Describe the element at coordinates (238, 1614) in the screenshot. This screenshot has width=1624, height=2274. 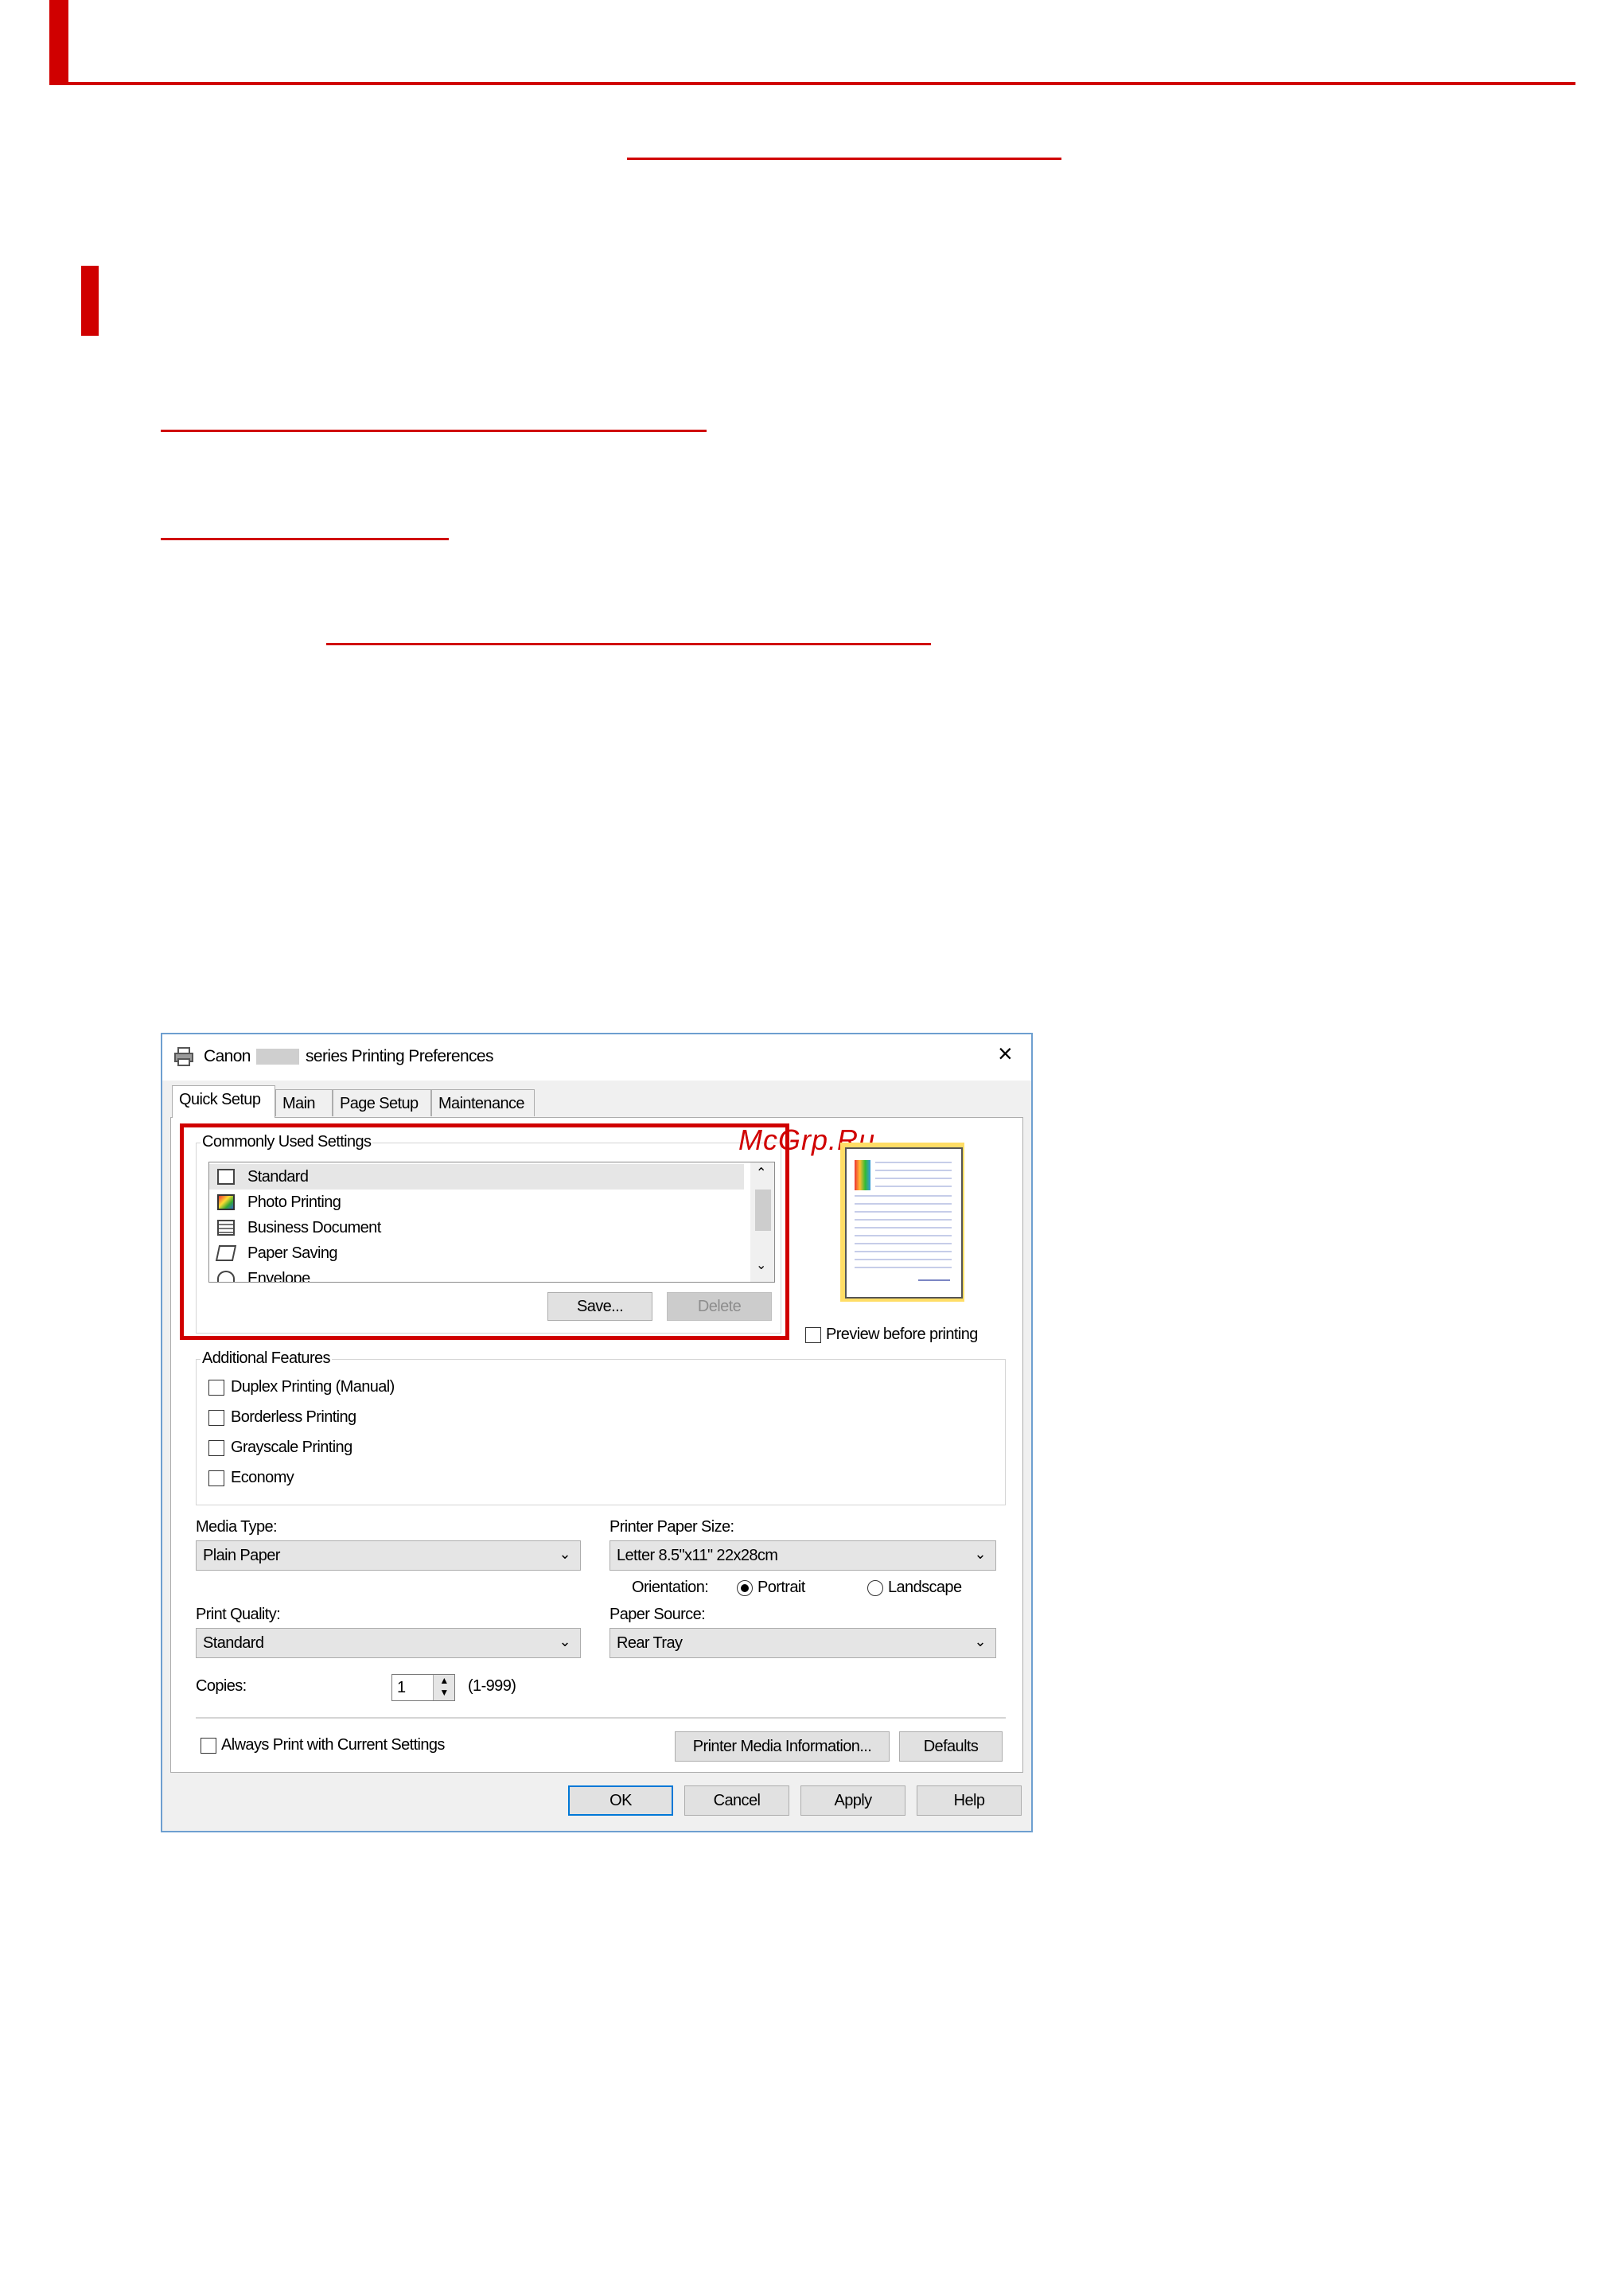
I see `print-quality-label: Print Quality:` at that location.